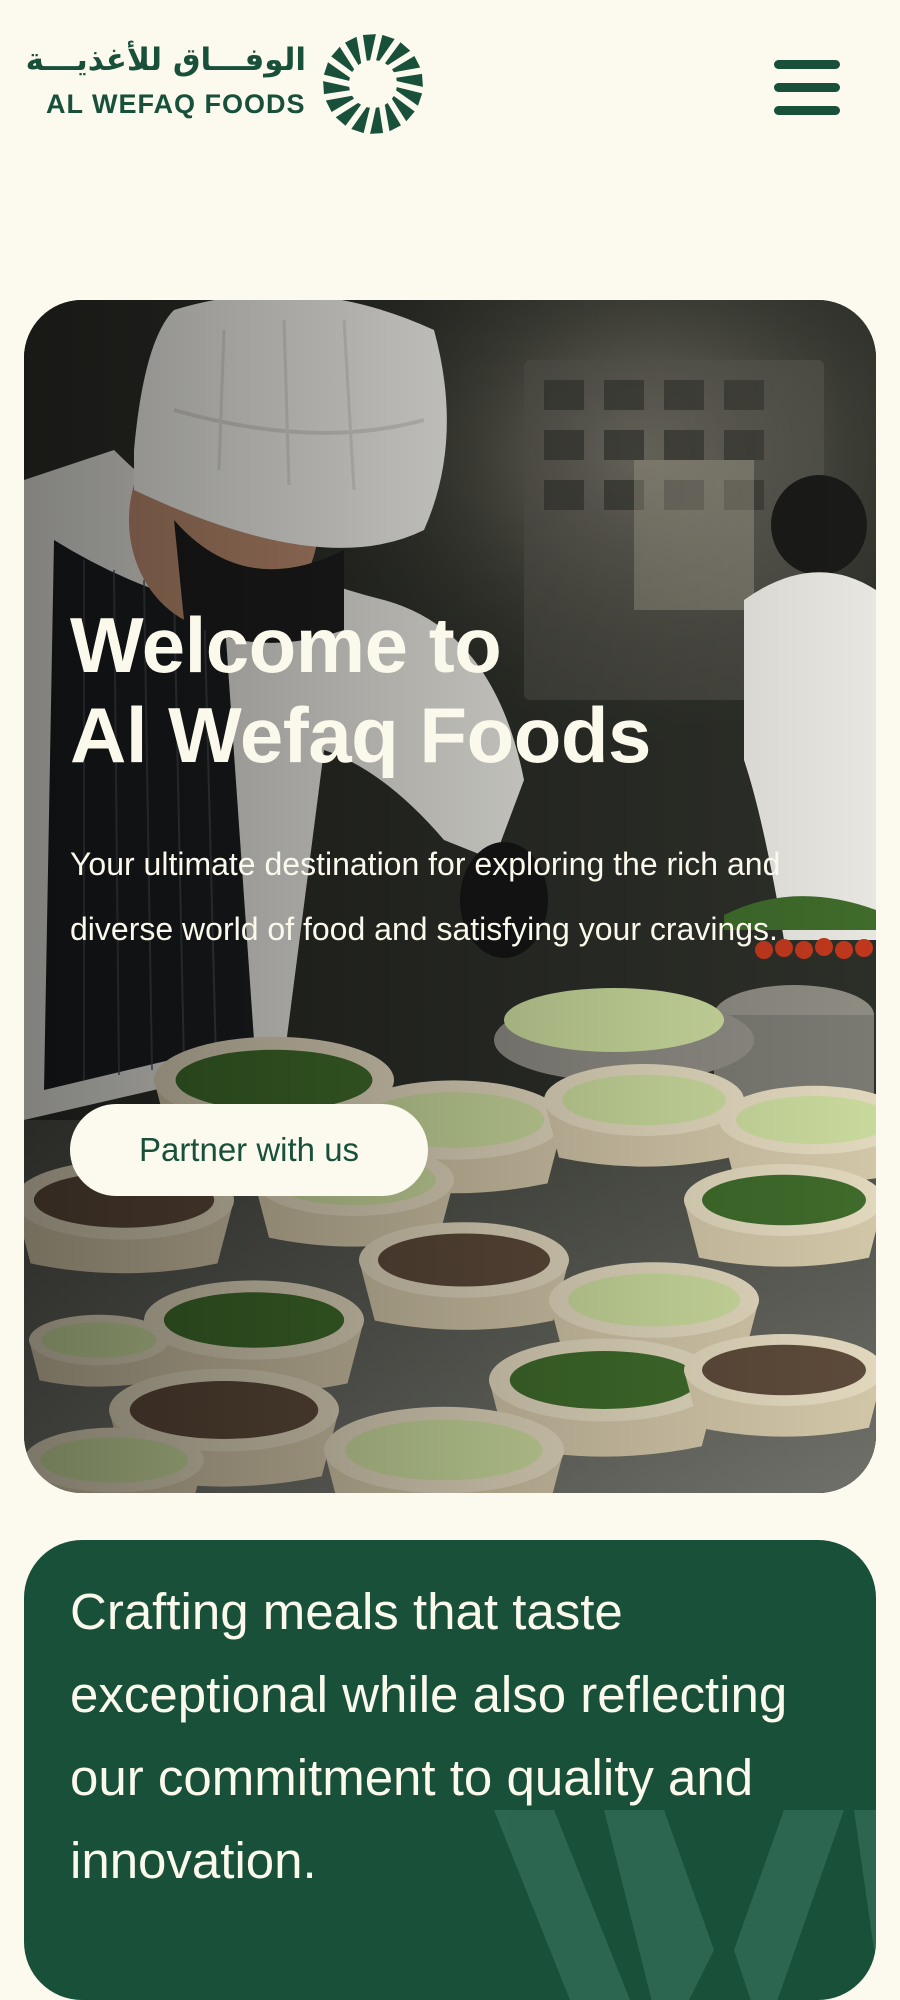 The width and height of the screenshot is (900, 2000). I want to click on hamburger-menu-button, so click(806, 90).